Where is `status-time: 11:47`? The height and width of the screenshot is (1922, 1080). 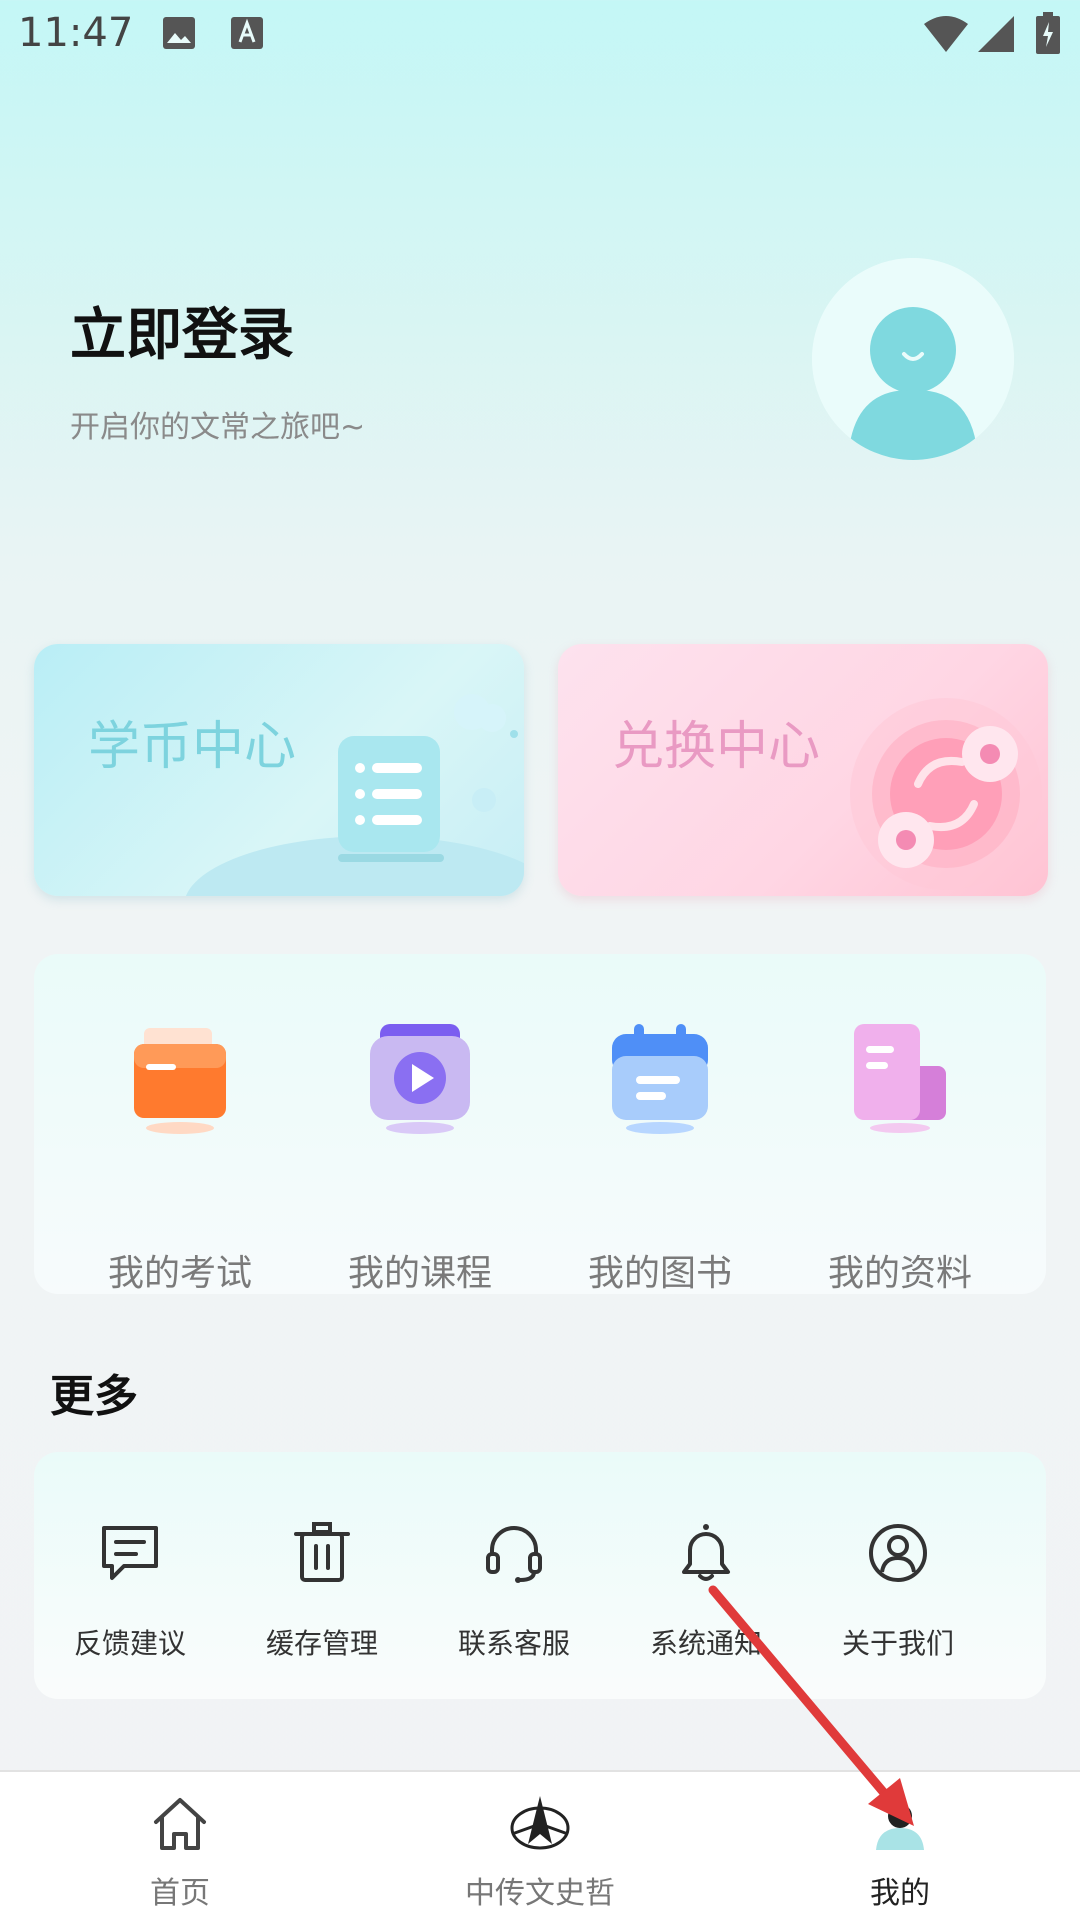 status-time: 11:47 is located at coordinates (76, 33).